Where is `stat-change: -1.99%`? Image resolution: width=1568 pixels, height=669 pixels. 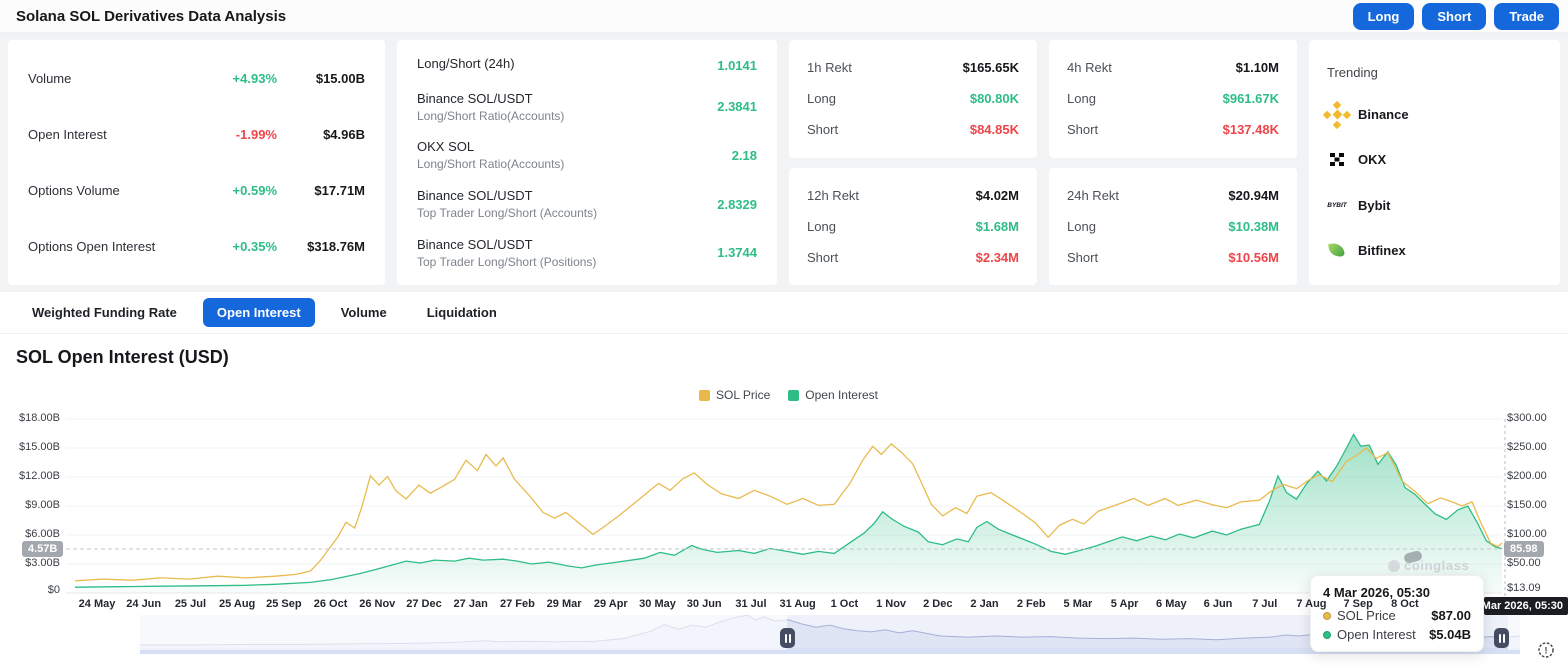
stat-change: -1.99% is located at coordinates (256, 134).